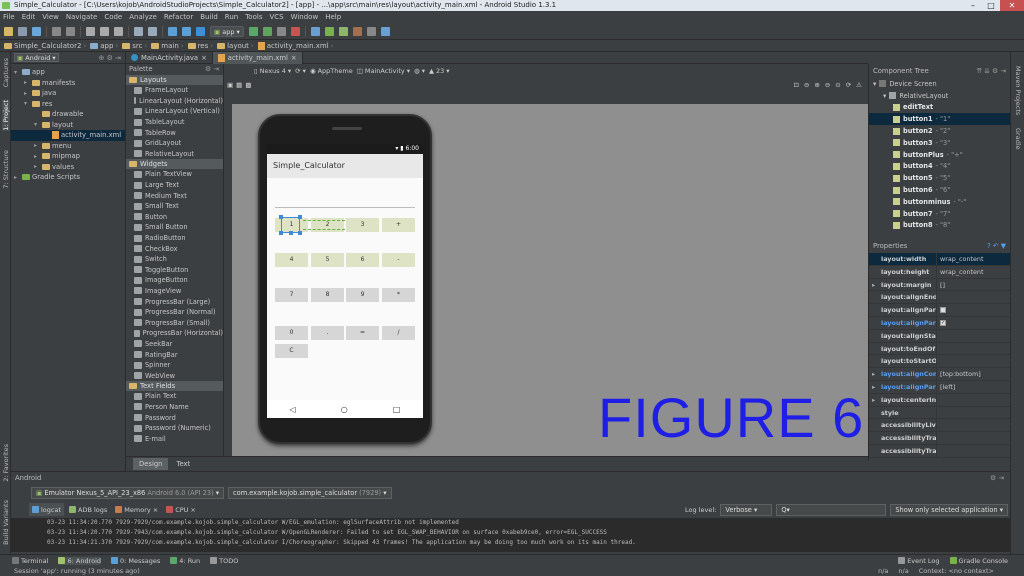 The height and width of the screenshot is (576, 1024). What do you see at coordinates (294, 58) in the screenshot?
I see `close-icon: ×` at bounding box center [294, 58].